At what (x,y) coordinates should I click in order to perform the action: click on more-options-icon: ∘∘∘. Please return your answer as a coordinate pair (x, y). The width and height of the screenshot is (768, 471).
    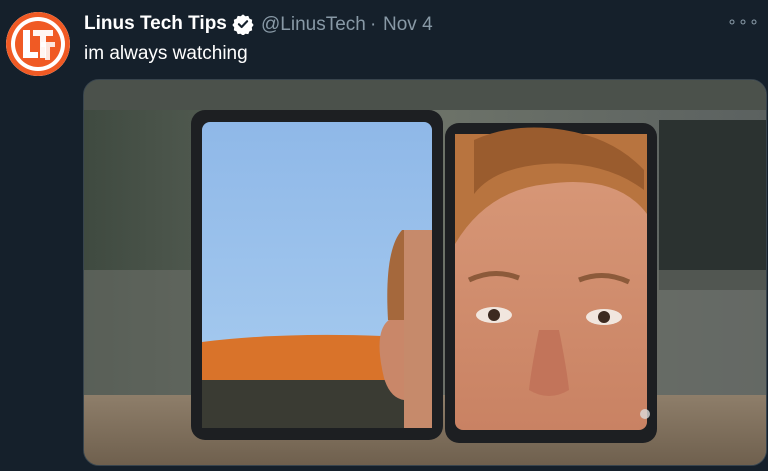
    Looking at the image, I should click on (743, 22).